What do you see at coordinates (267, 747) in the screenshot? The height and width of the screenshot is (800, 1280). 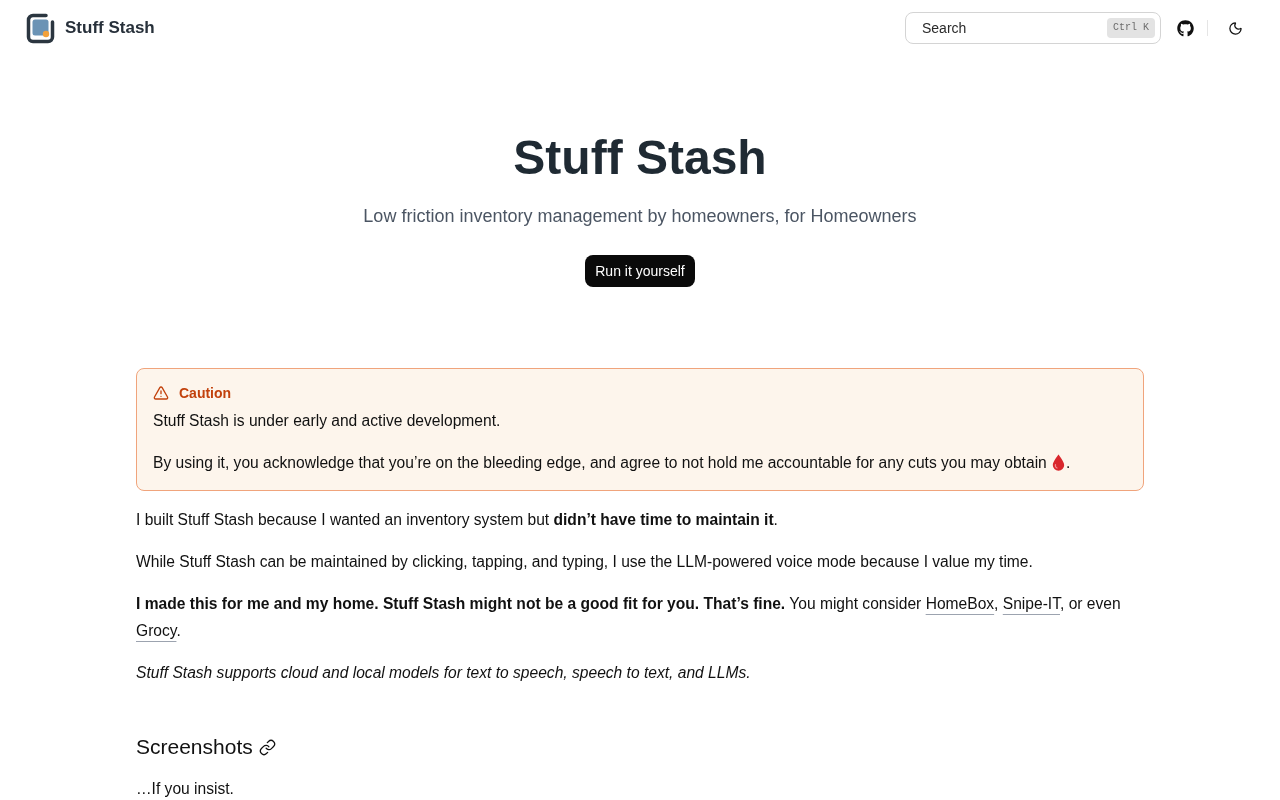 I see `link-icon` at bounding box center [267, 747].